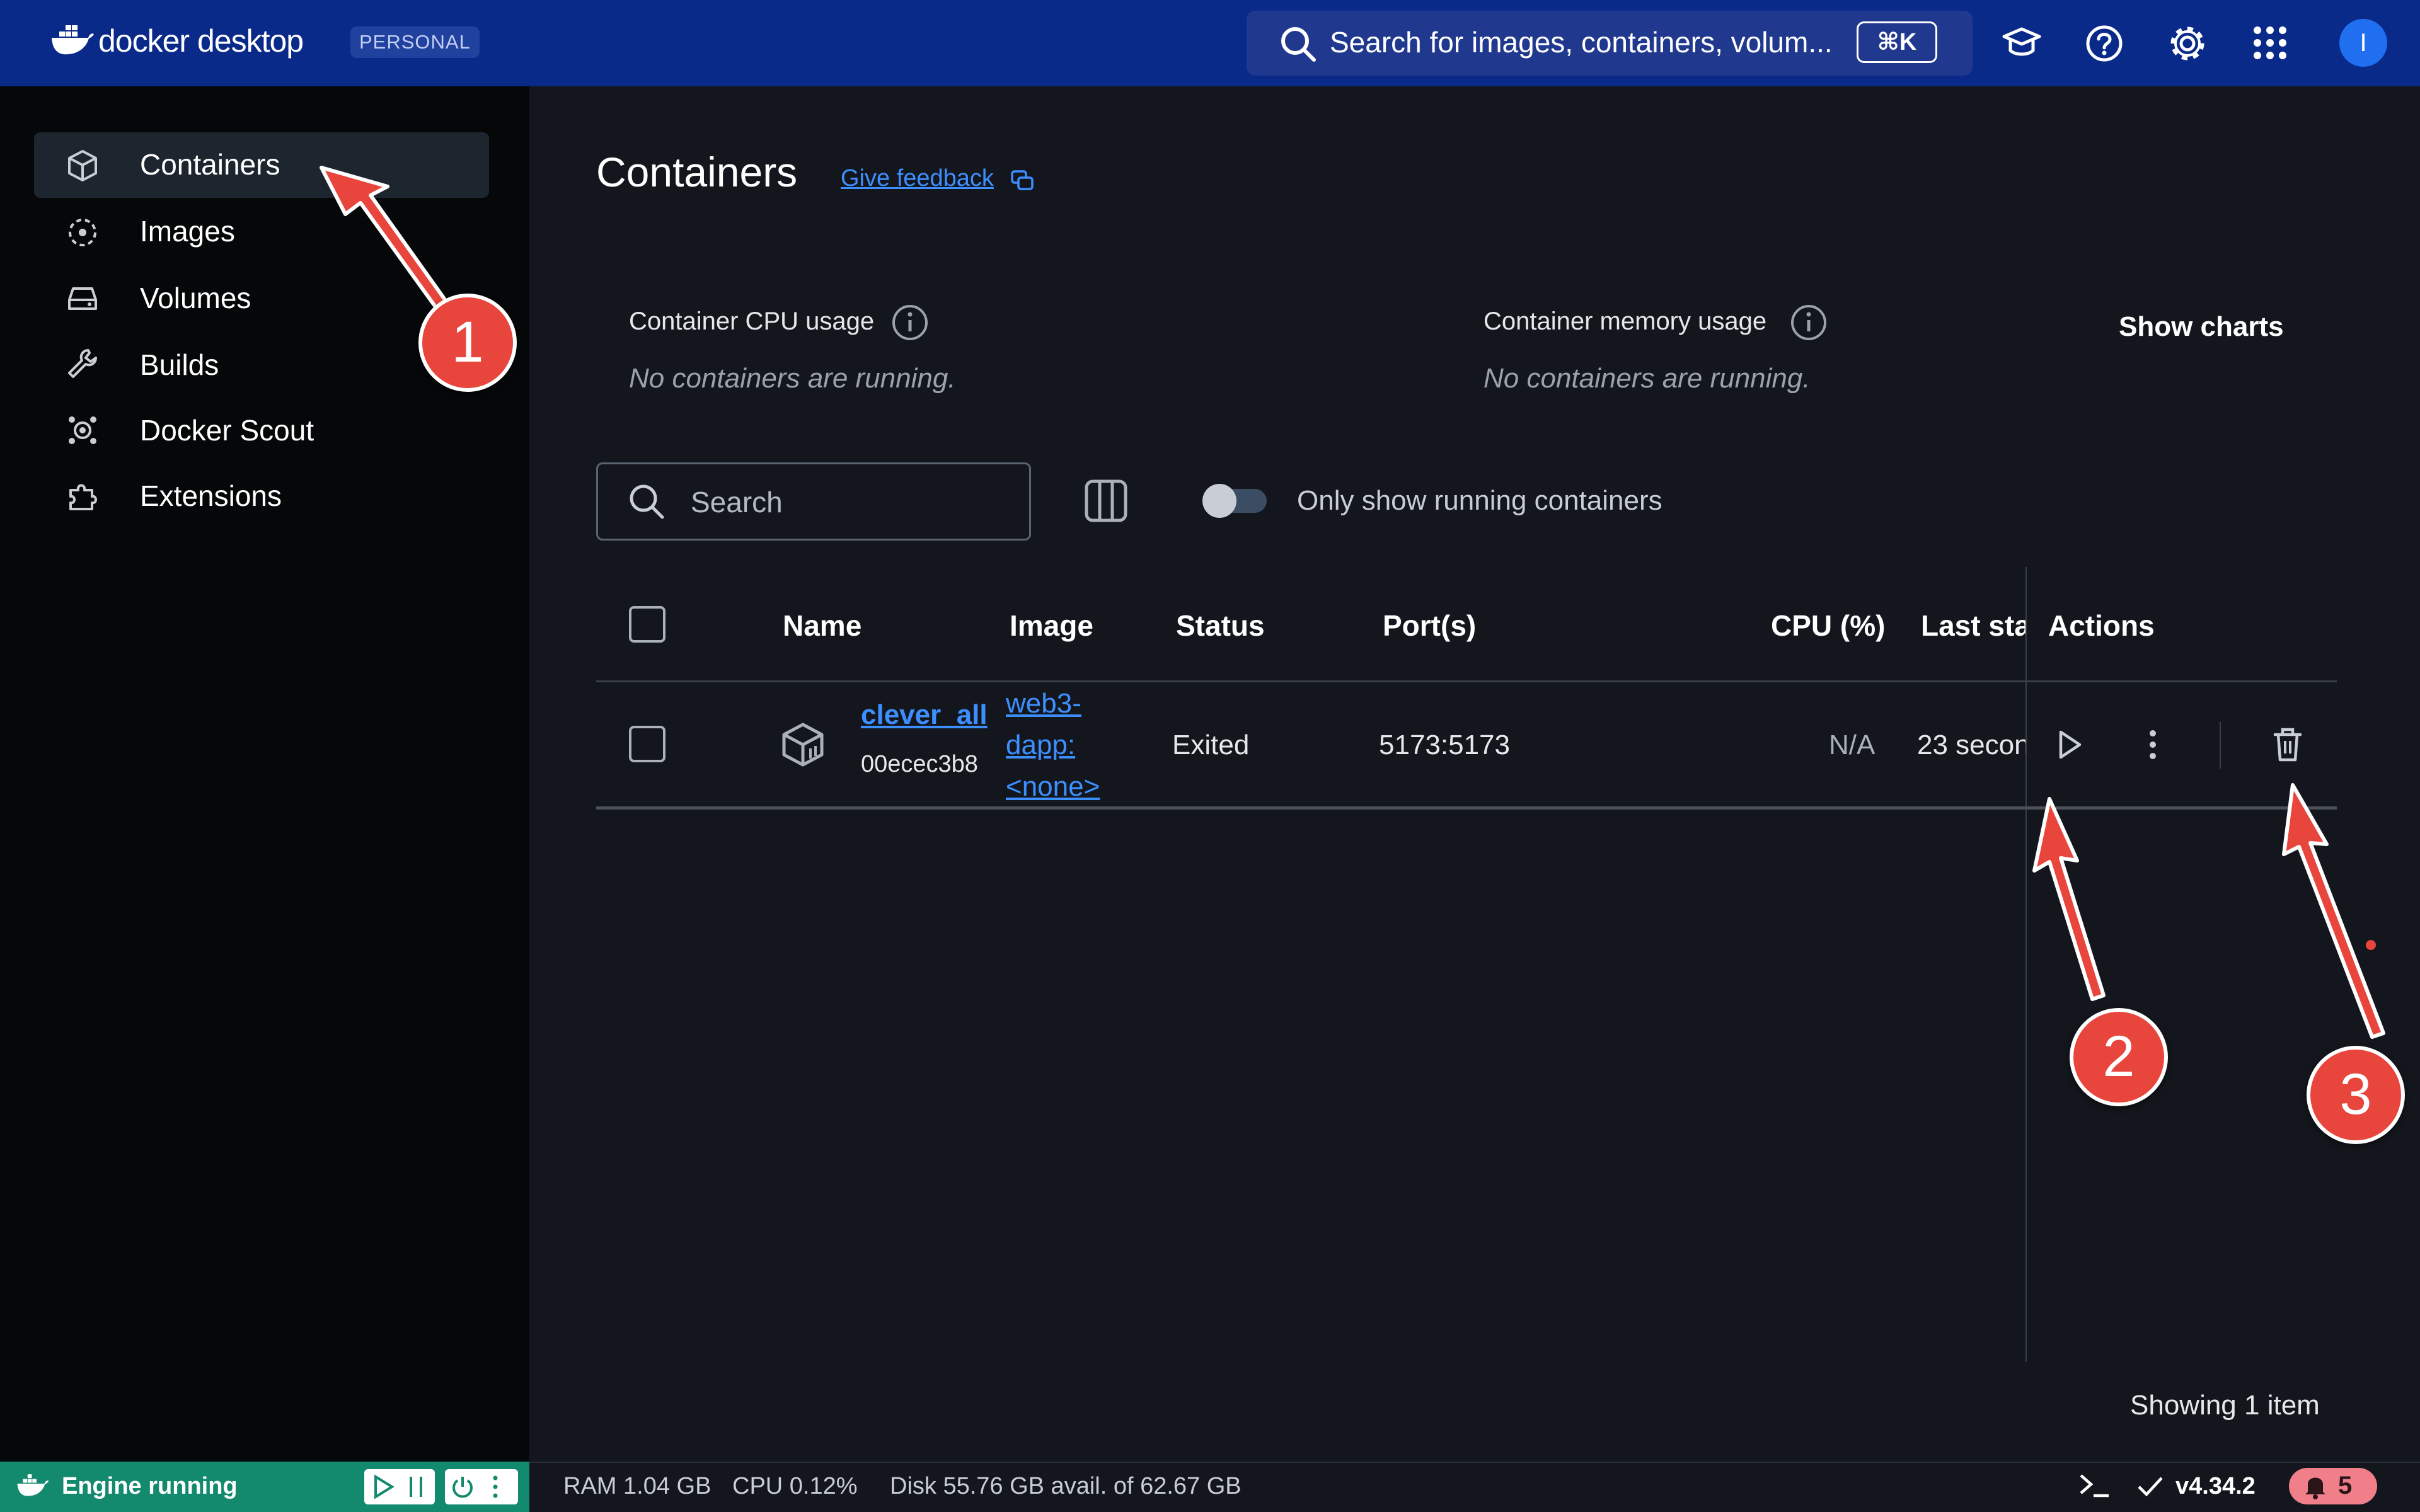  Describe the element at coordinates (2119, 1057) in the screenshot. I see `annotation-marker-2: 2` at that location.